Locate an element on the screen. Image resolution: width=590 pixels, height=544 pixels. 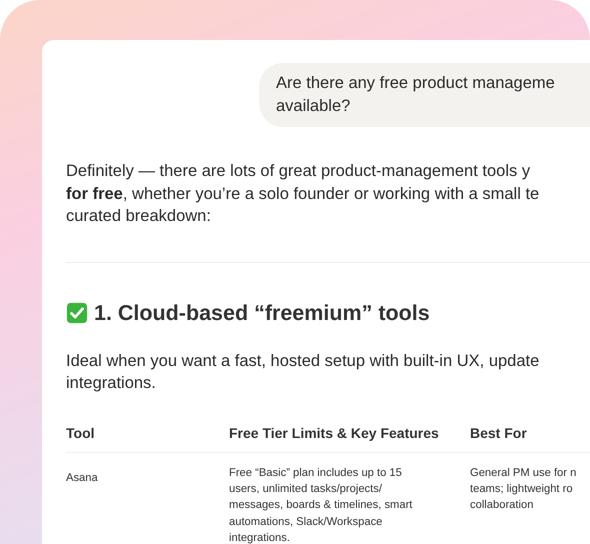
check-mark-icon is located at coordinates (77, 313).